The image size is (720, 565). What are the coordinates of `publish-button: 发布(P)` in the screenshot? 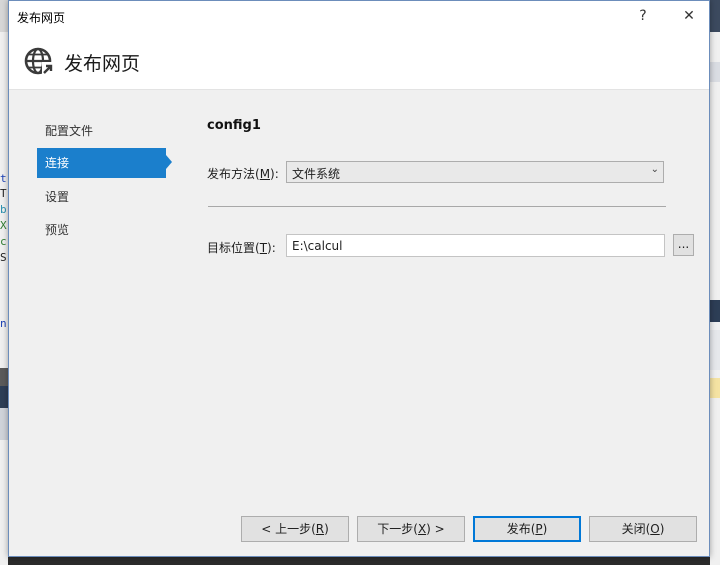 It's located at (527, 529).